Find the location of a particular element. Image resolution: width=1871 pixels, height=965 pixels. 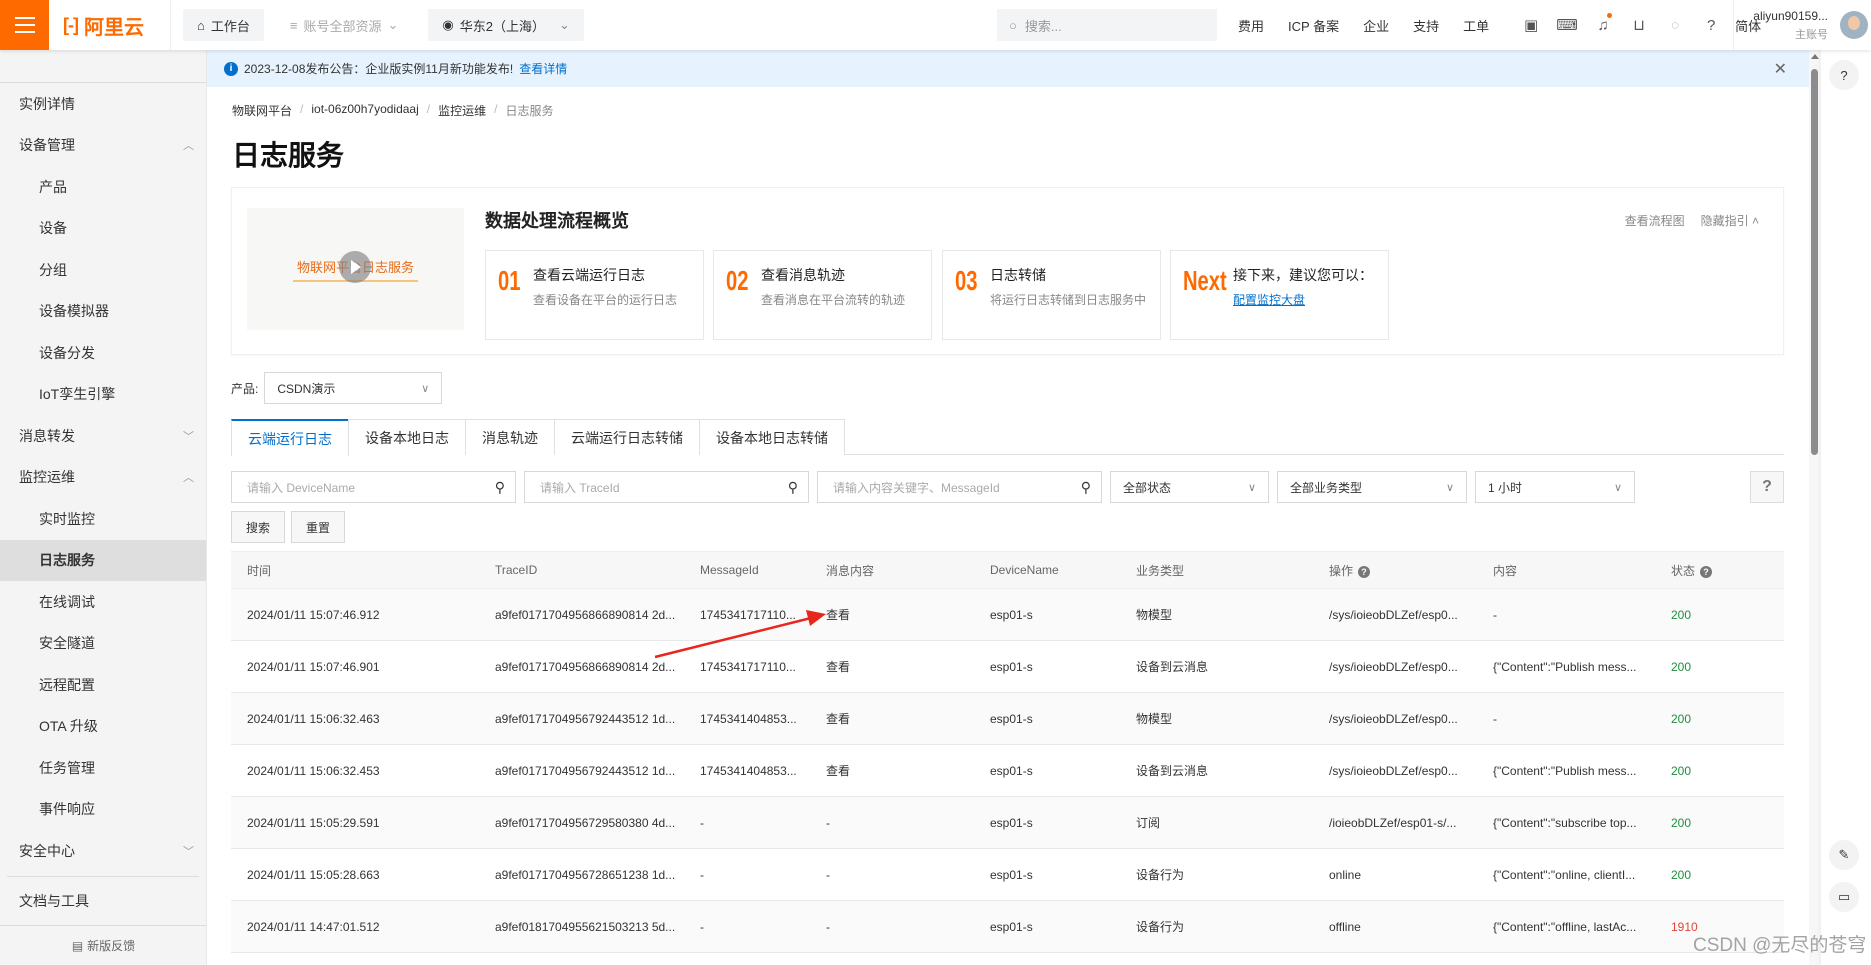

sidebar-item: 消息转发 ﹀ is located at coordinates (103, 436).